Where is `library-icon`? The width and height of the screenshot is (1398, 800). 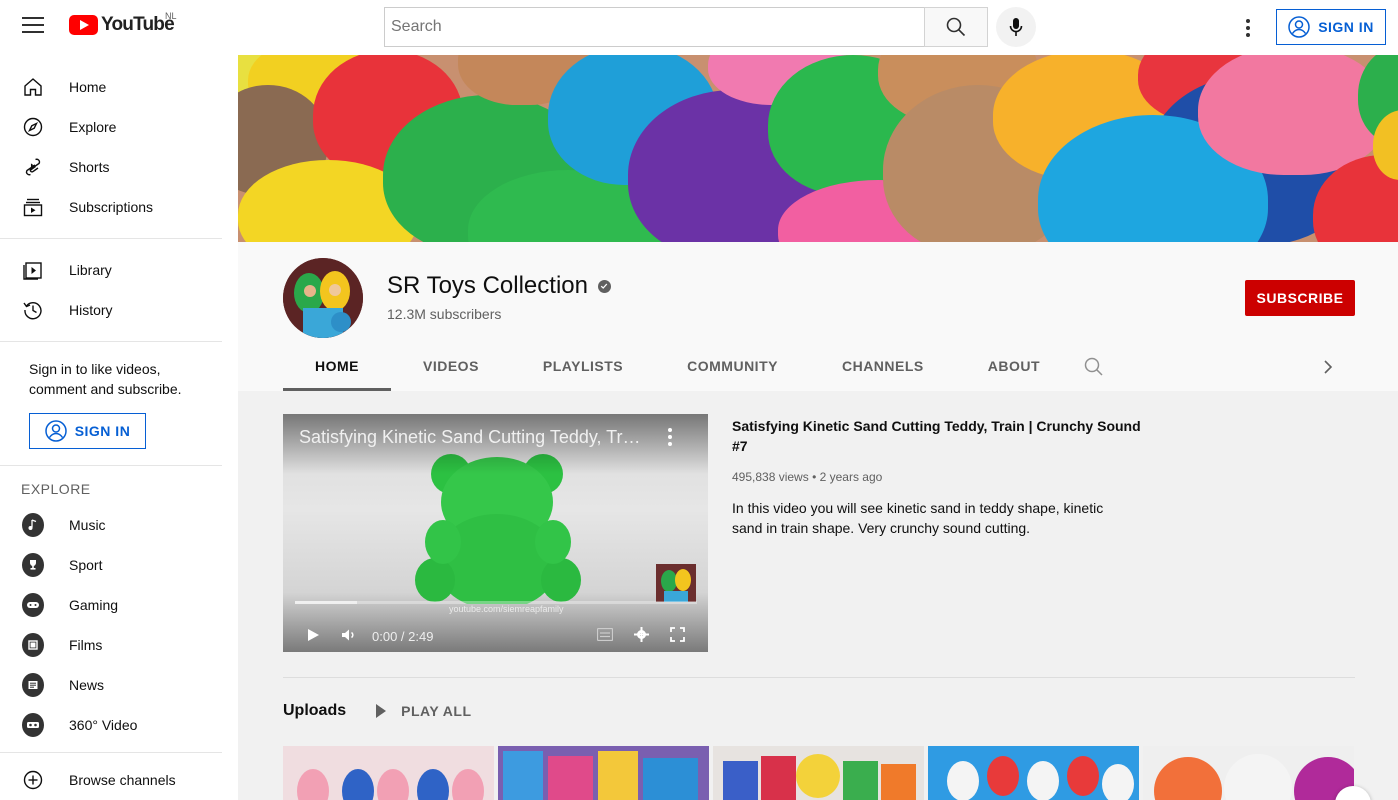 library-icon is located at coordinates (33, 270).